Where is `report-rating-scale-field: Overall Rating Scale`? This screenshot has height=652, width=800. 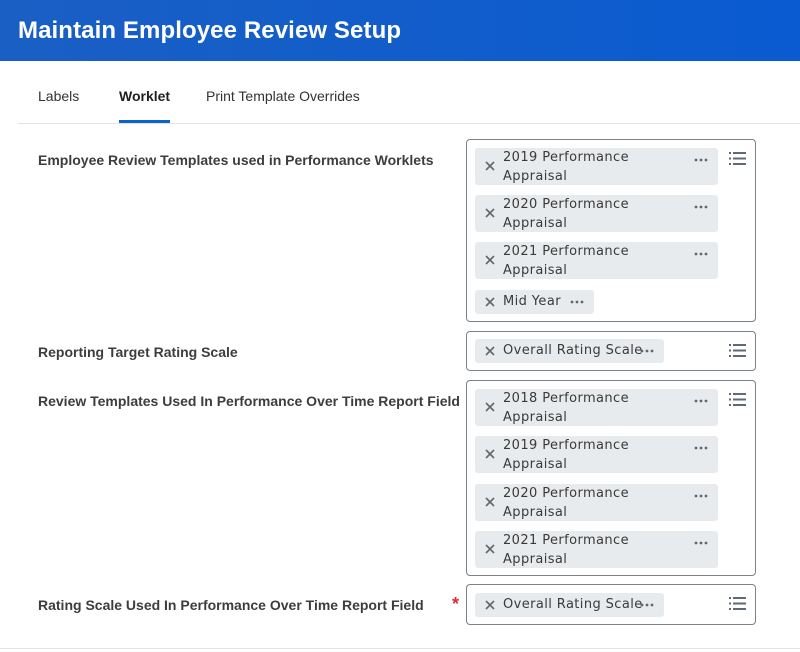
report-rating-scale-field: Overall Rating Scale is located at coordinates (611, 604).